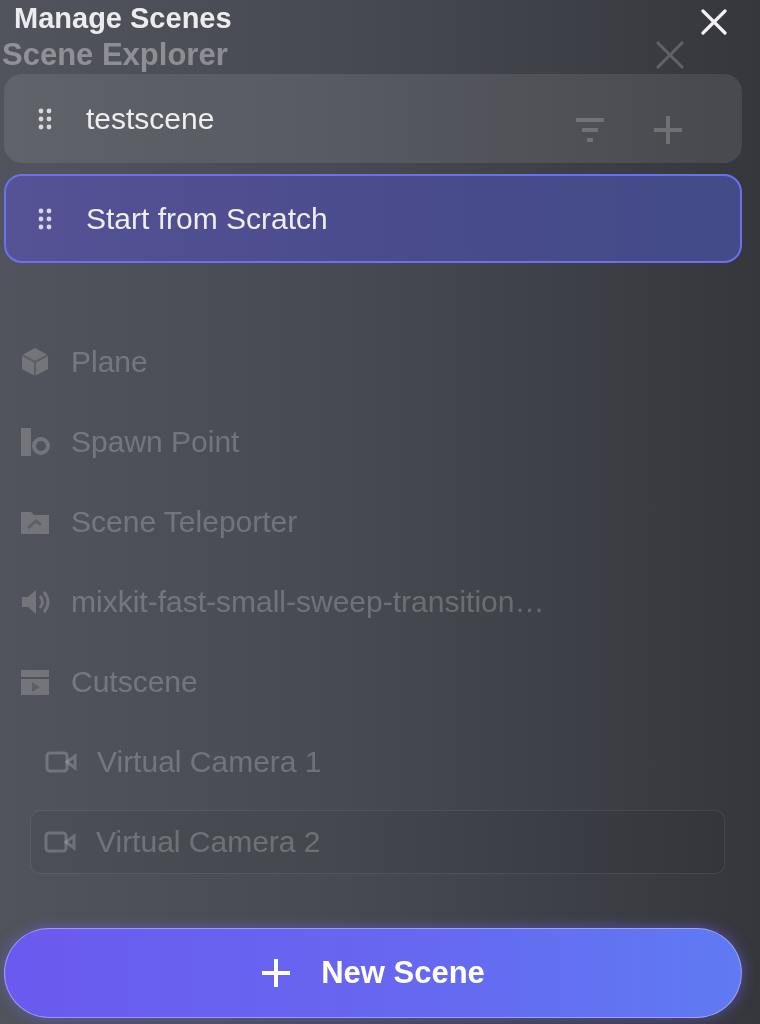 The image size is (760, 1024). I want to click on dialog-title: Manage Scenes, so click(123, 18).